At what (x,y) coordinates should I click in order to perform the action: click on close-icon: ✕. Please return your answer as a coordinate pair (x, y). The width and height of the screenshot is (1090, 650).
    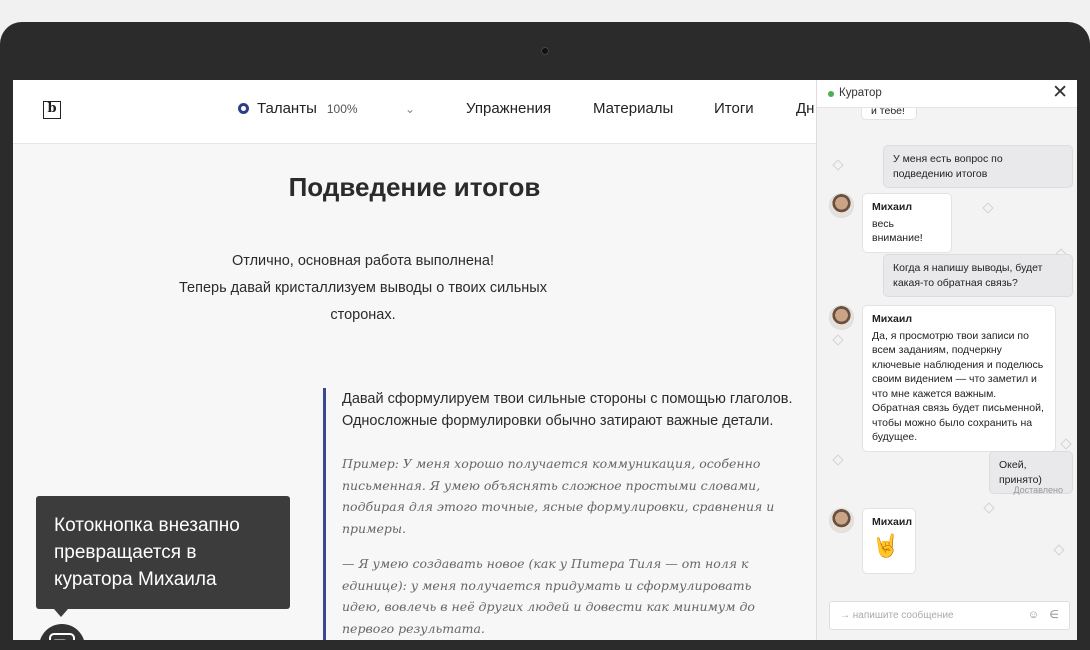
    Looking at the image, I should click on (1060, 93).